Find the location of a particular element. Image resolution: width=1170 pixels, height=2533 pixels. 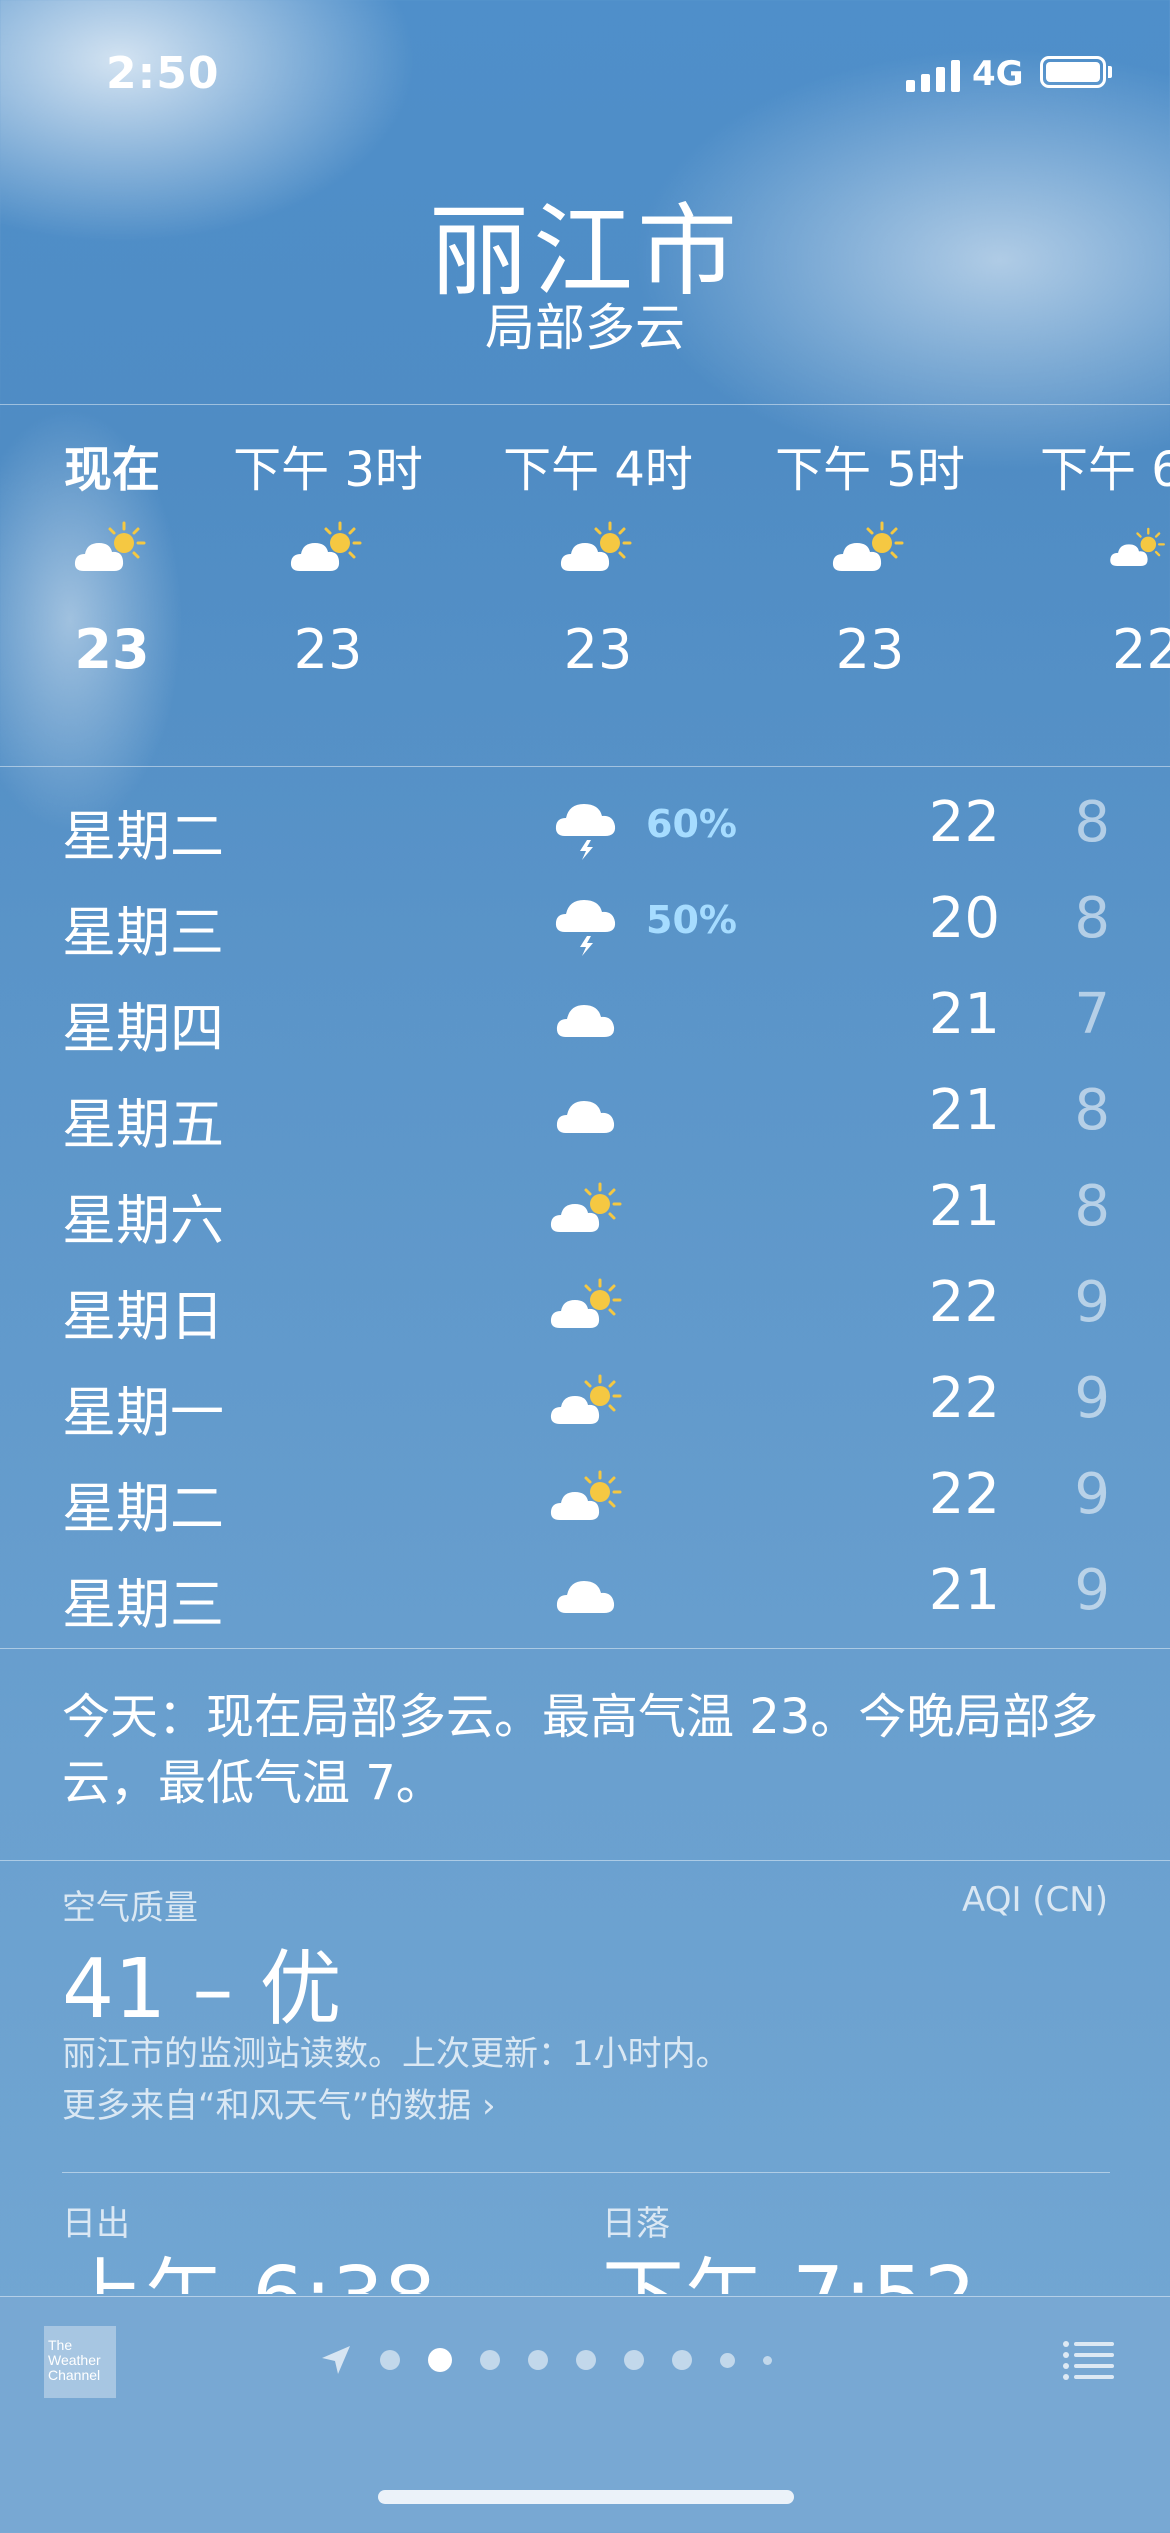

network-type: 4G is located at coordinates (998, 74).